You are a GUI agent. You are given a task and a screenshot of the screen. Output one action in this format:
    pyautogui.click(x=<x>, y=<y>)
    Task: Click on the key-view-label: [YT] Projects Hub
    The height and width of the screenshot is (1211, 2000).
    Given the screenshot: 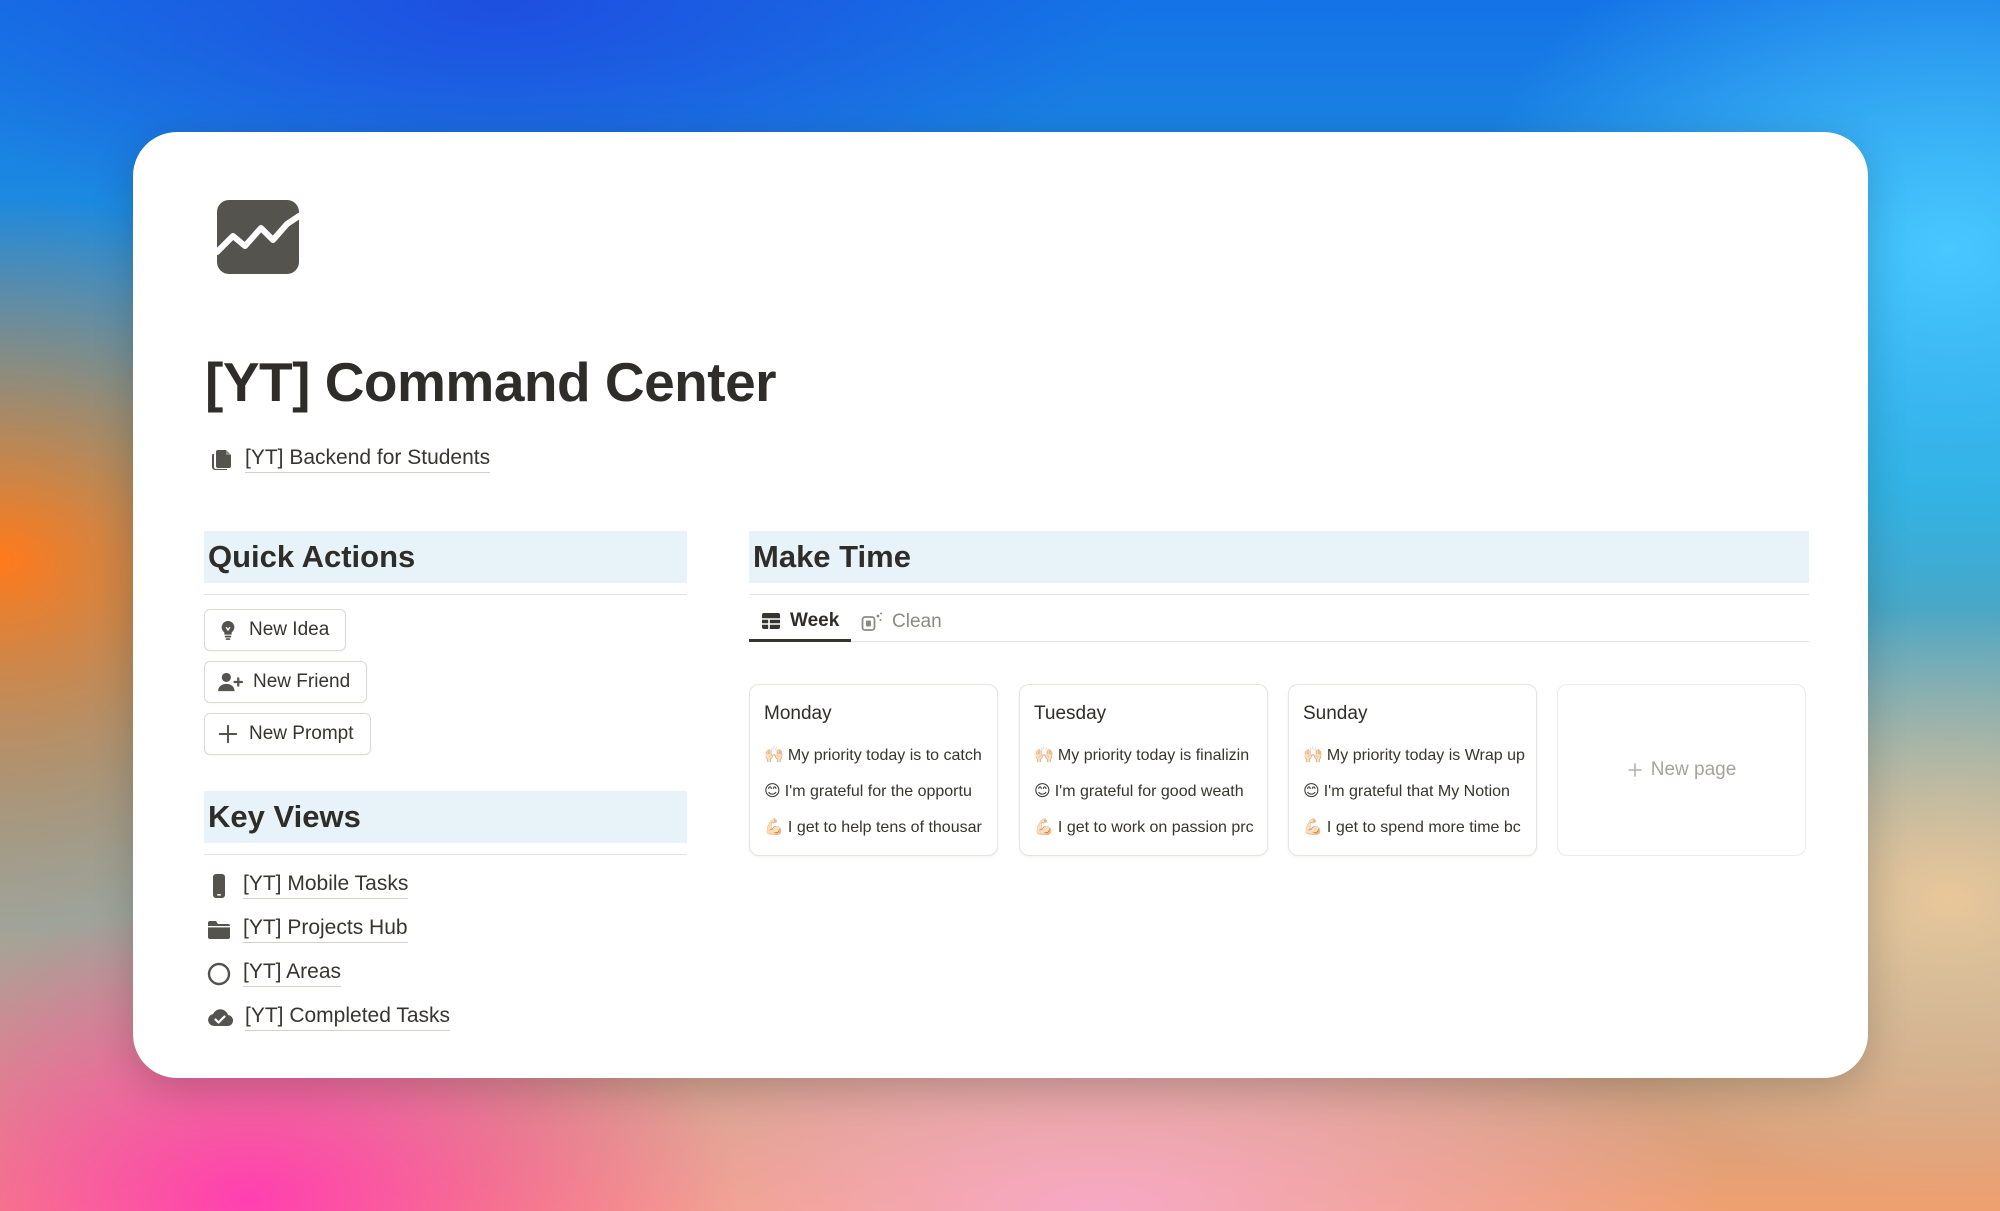 What is the action you would take?
    pyautogui.click(x=325, y=929)
    